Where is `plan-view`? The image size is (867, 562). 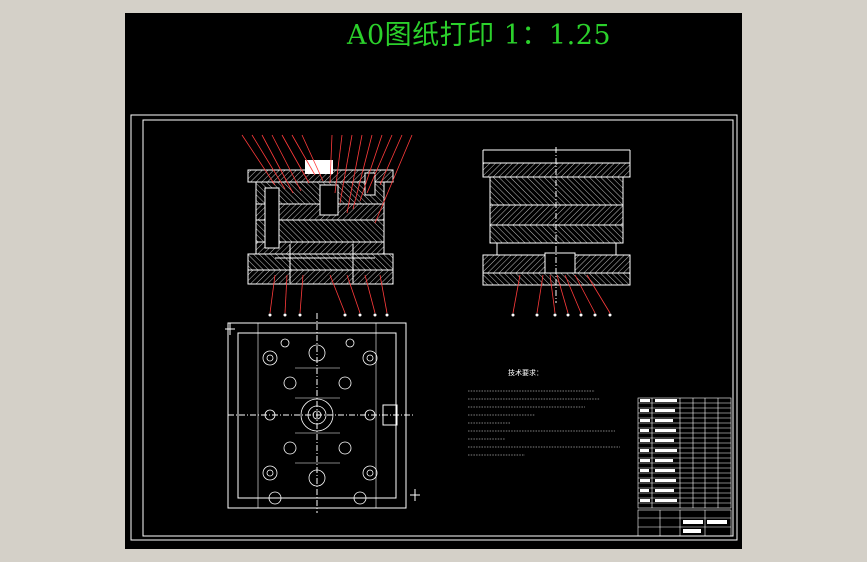 plan-view is located at coordinates (322, 413).